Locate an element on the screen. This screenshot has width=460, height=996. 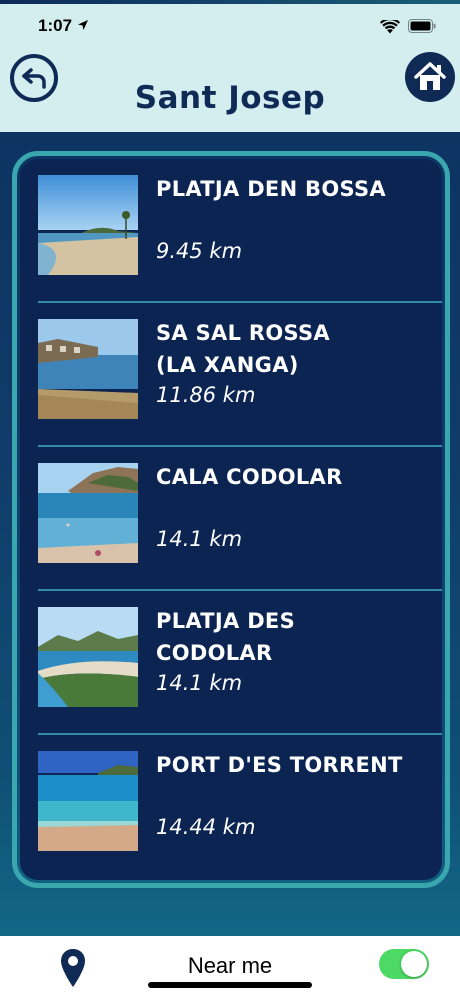
header: 1:07 Sant Josep is located at coordinates (230, 68).